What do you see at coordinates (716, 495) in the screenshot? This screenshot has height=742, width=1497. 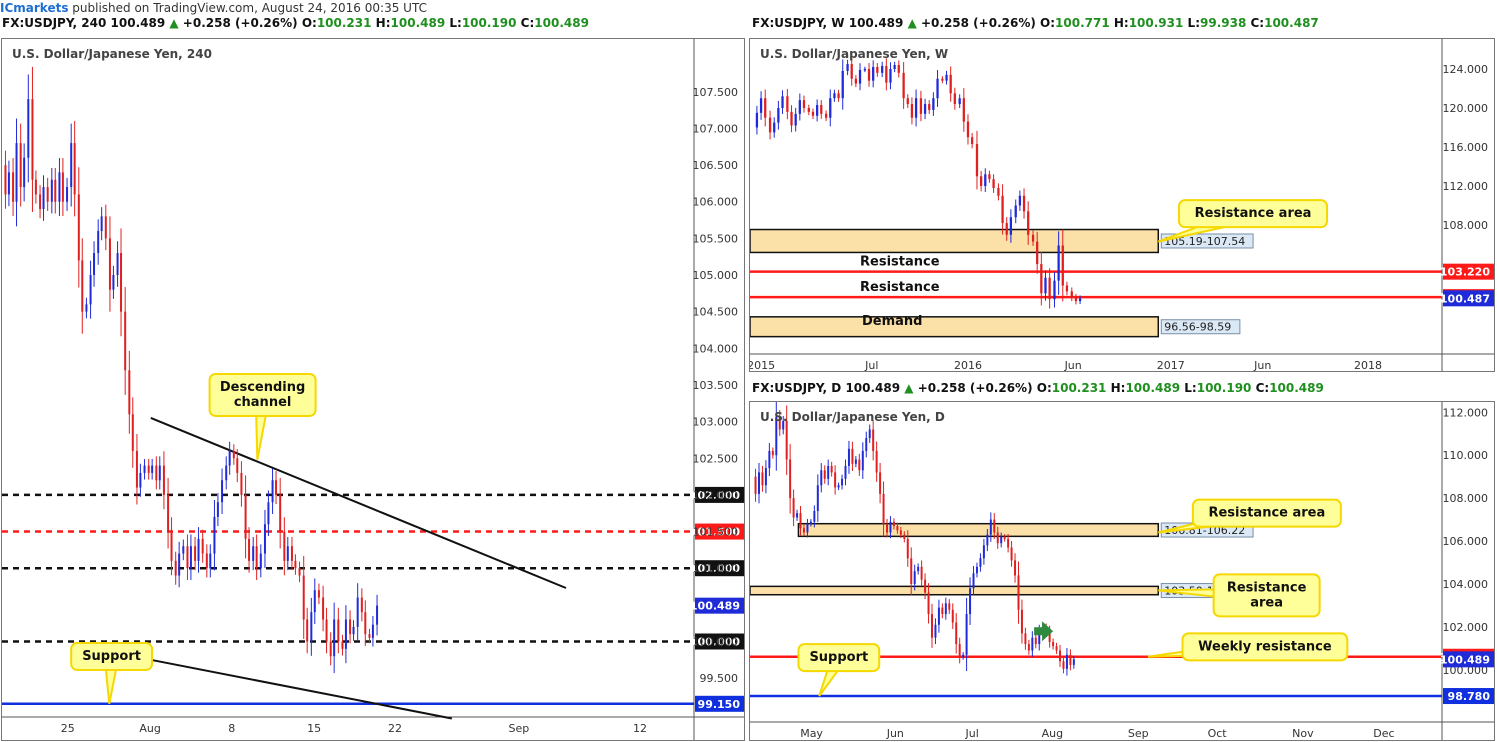 I see `y-tick-label: 102.000` at bounding box center [716, 495].